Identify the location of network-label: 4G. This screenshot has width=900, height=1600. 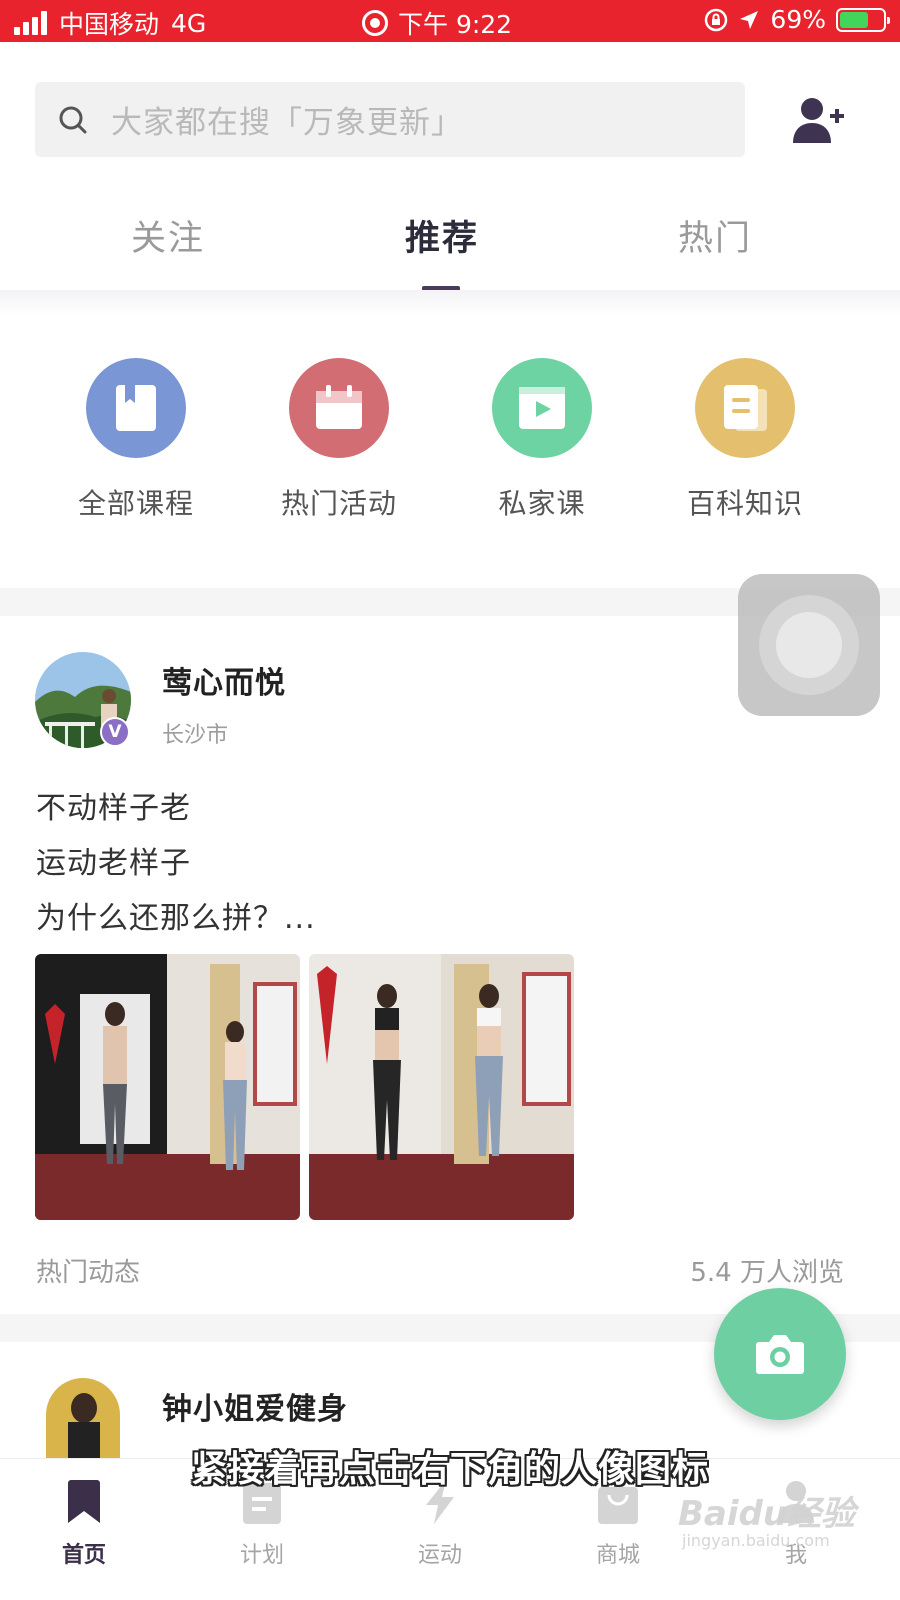
(189, 23).